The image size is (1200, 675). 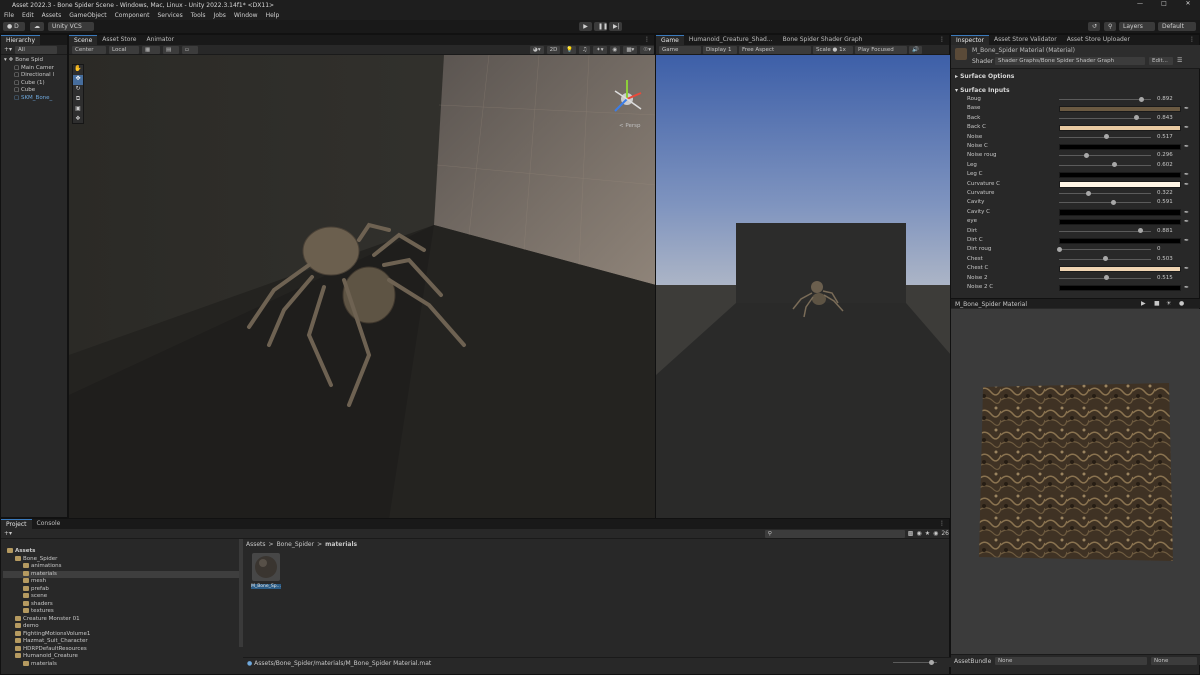 I want to click on preview-play-icon: ▶, so click(x=1143, y=303).